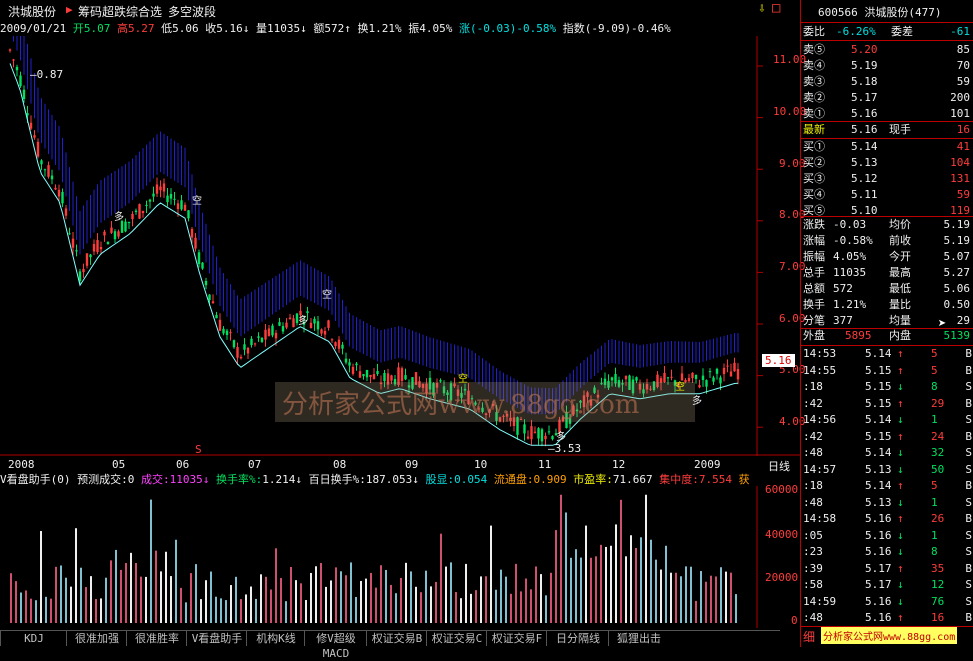 The image size is (973, 661). I want to click on latest-price: 5.16, so click(864, 129).